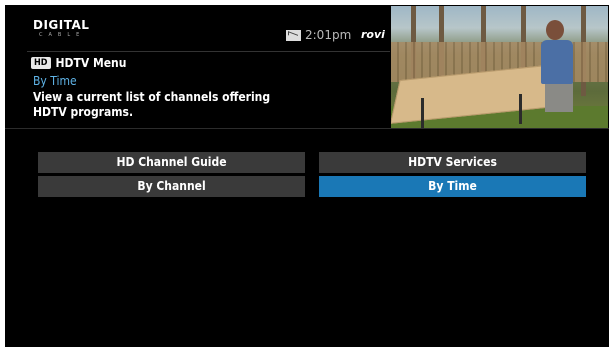 The width and height of the screenshot is (615, 352). I want to click on header-divider, so click(208, 51).